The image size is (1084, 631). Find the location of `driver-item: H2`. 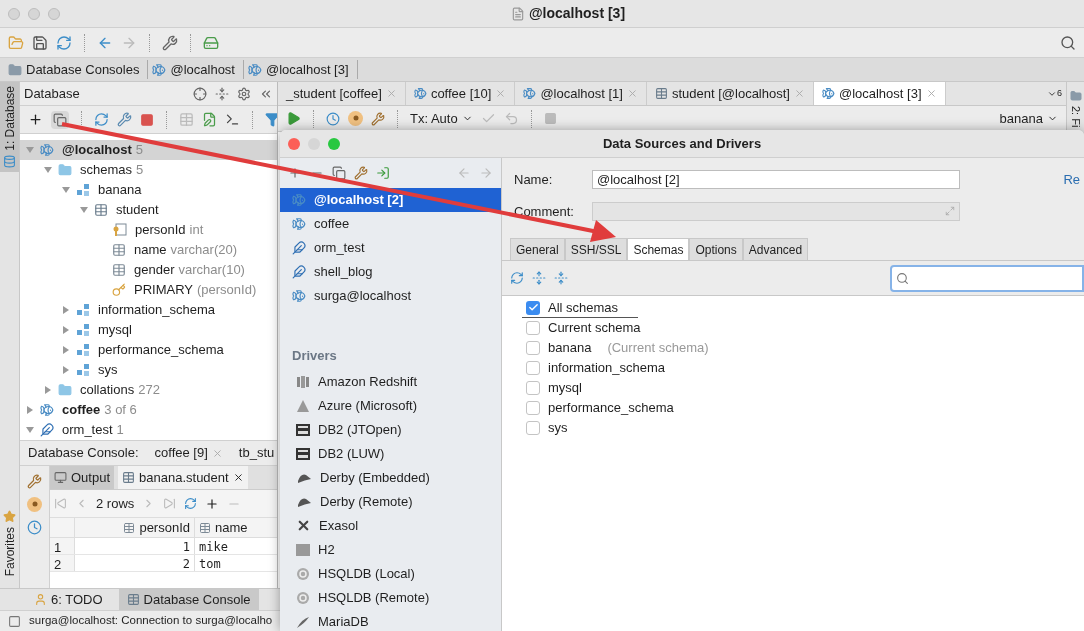

driver-item: H2 is located at coordinates (390, 549).